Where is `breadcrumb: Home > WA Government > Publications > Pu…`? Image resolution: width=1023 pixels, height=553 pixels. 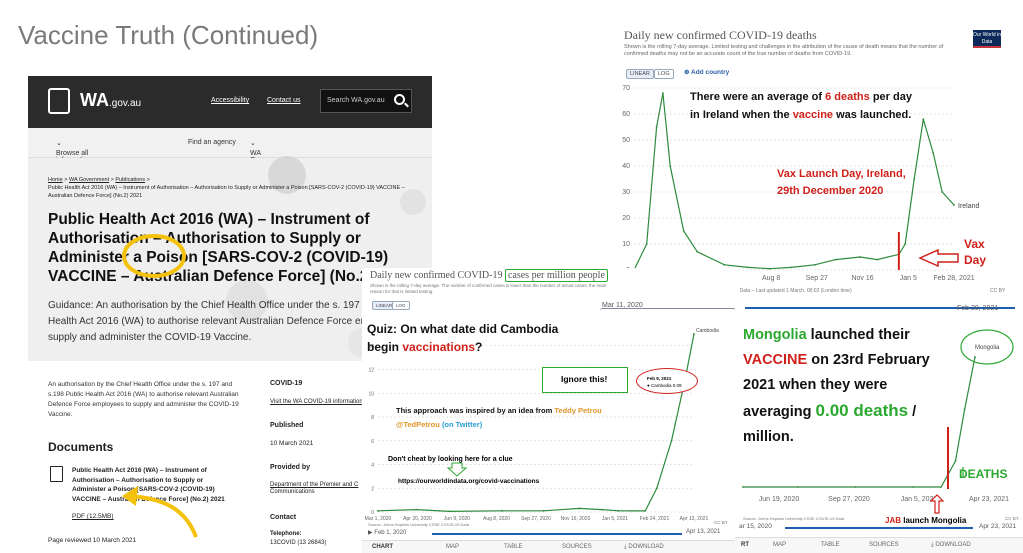
breadcrumb: Home > WA Government > Publications > Pu… is located at coordinates (226, 188).